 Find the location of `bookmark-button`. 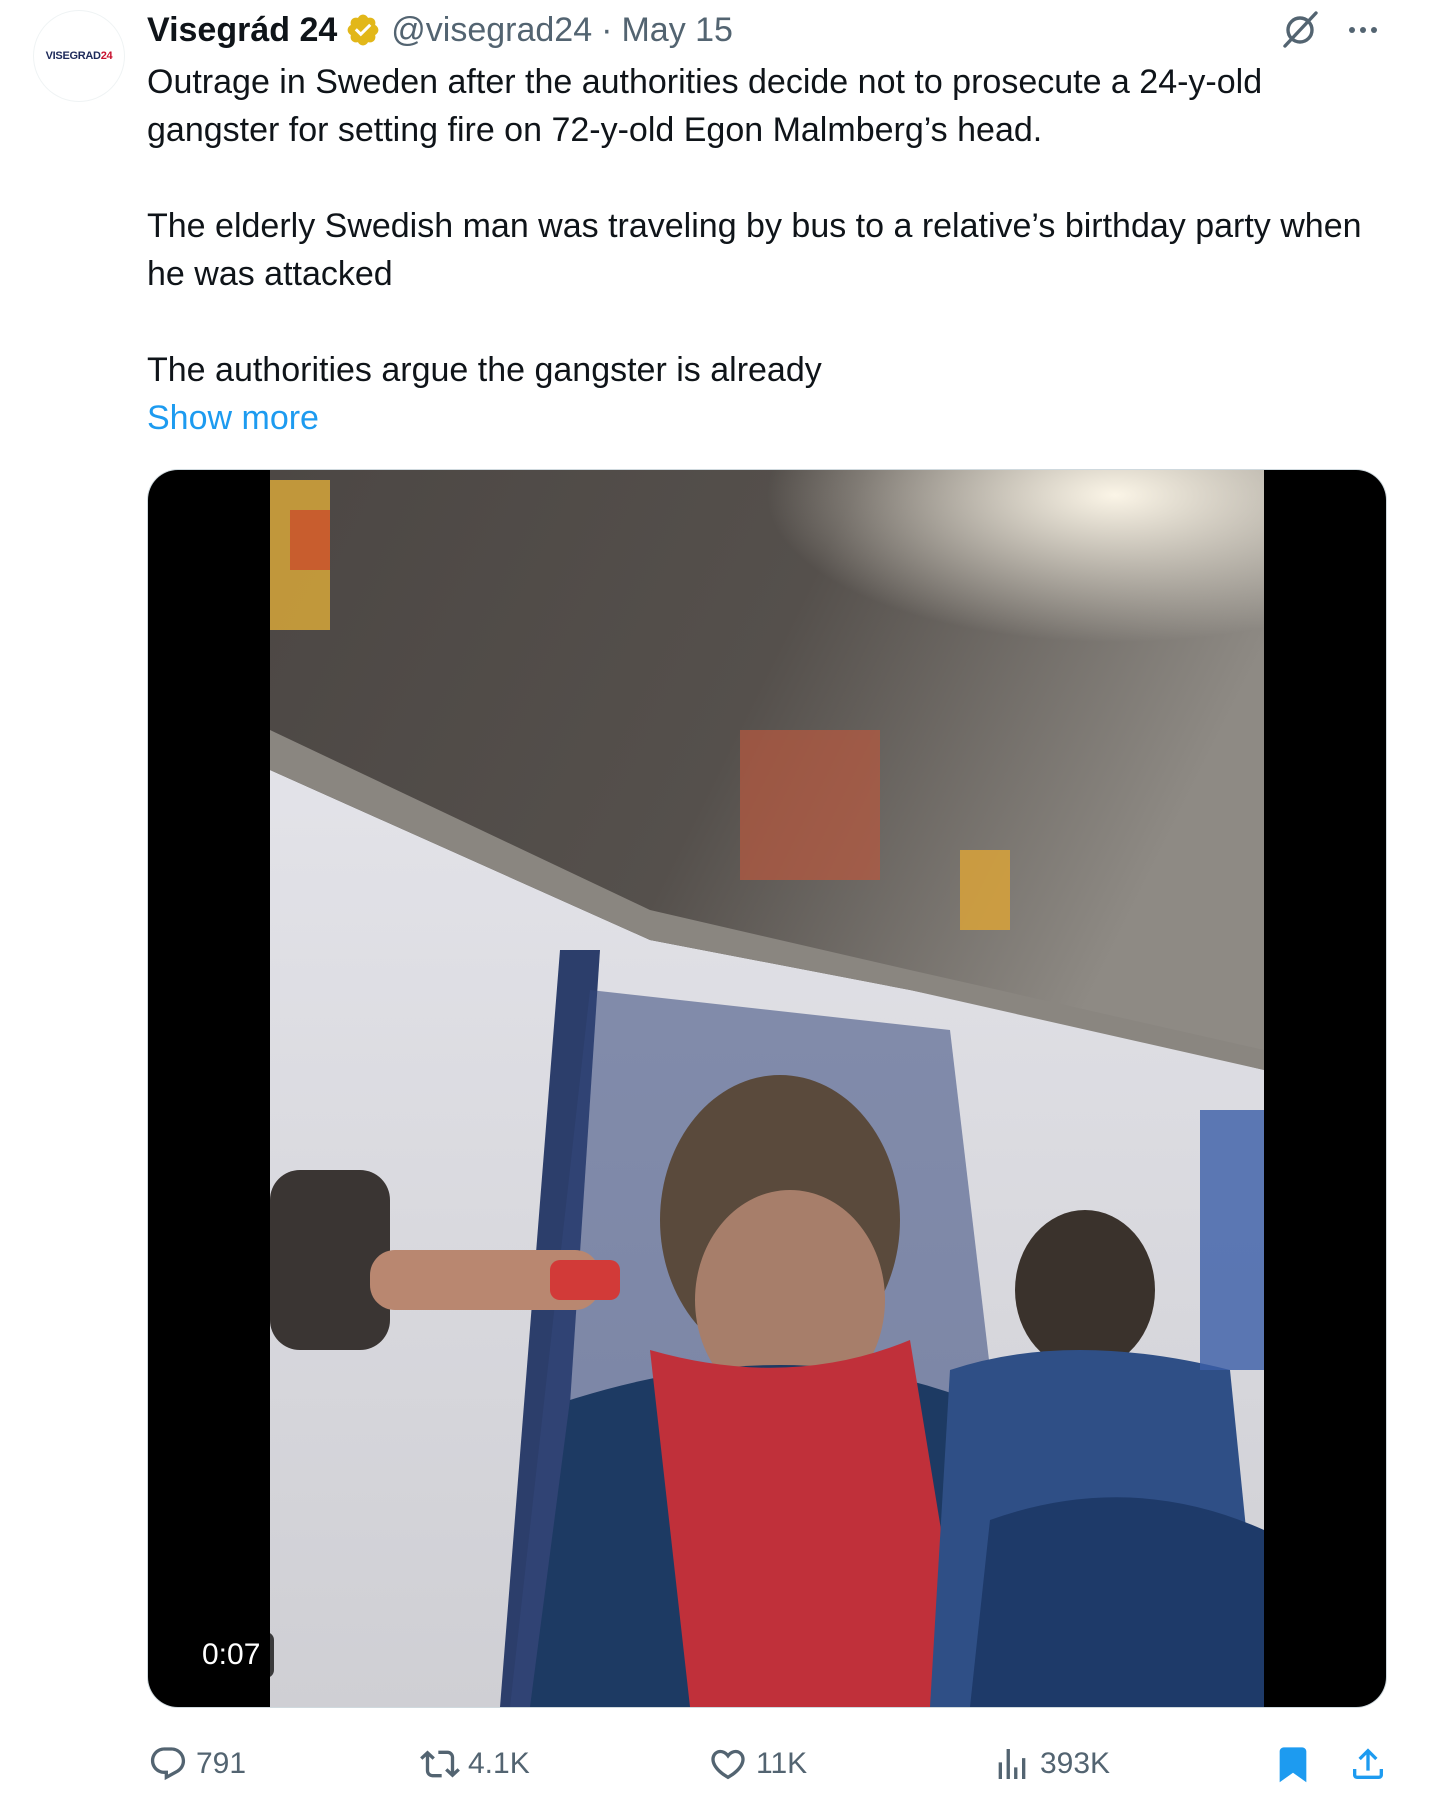

bookmark-button is located at coordinates (1297, 1764).